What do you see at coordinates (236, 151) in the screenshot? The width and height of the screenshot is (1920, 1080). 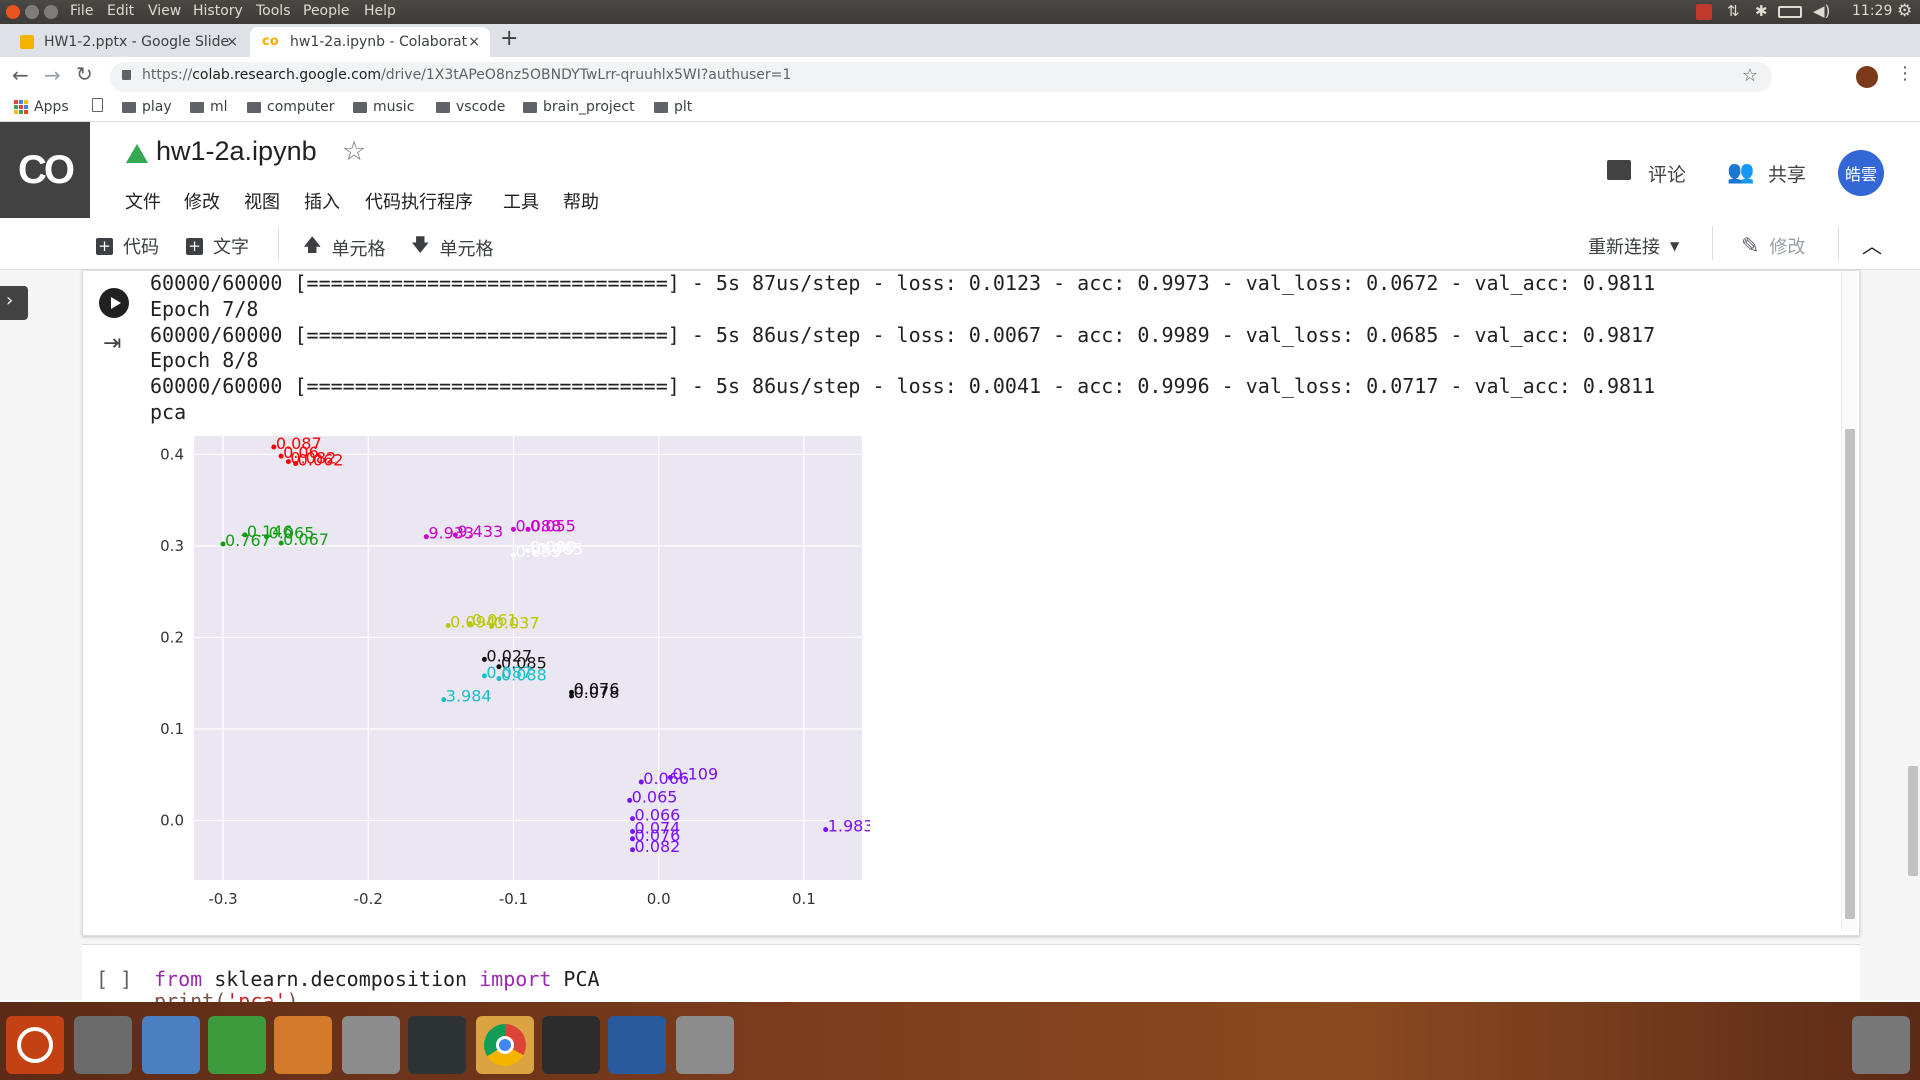 I see `notebook-filename: hw1-2a.ipynb` at bounding box center [236, 151].